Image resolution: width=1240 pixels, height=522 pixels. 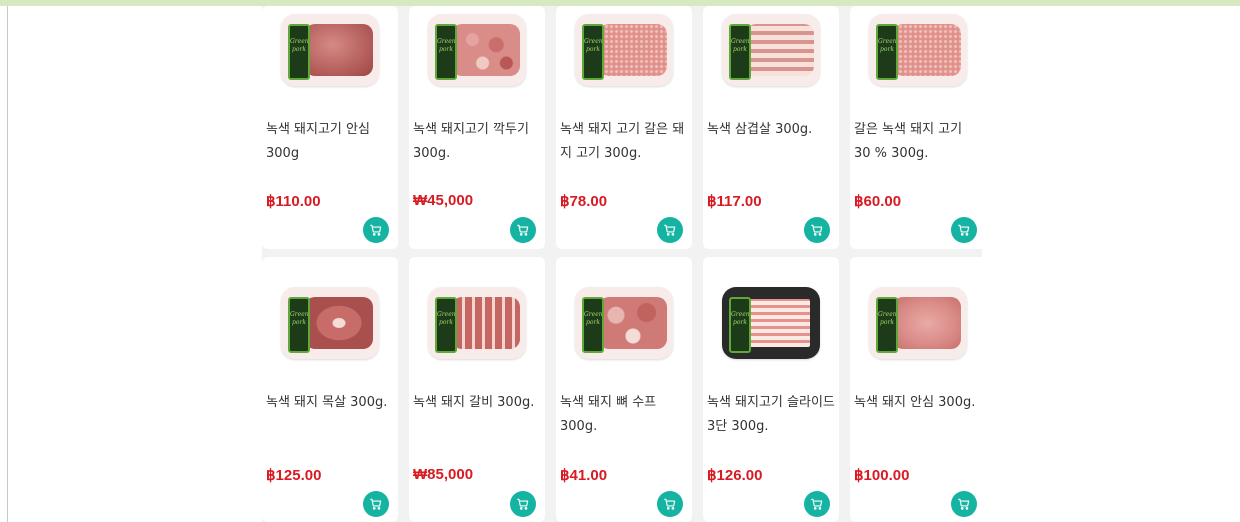 I want to click on product-price: ฿110.00, so click(x=293, y=201).